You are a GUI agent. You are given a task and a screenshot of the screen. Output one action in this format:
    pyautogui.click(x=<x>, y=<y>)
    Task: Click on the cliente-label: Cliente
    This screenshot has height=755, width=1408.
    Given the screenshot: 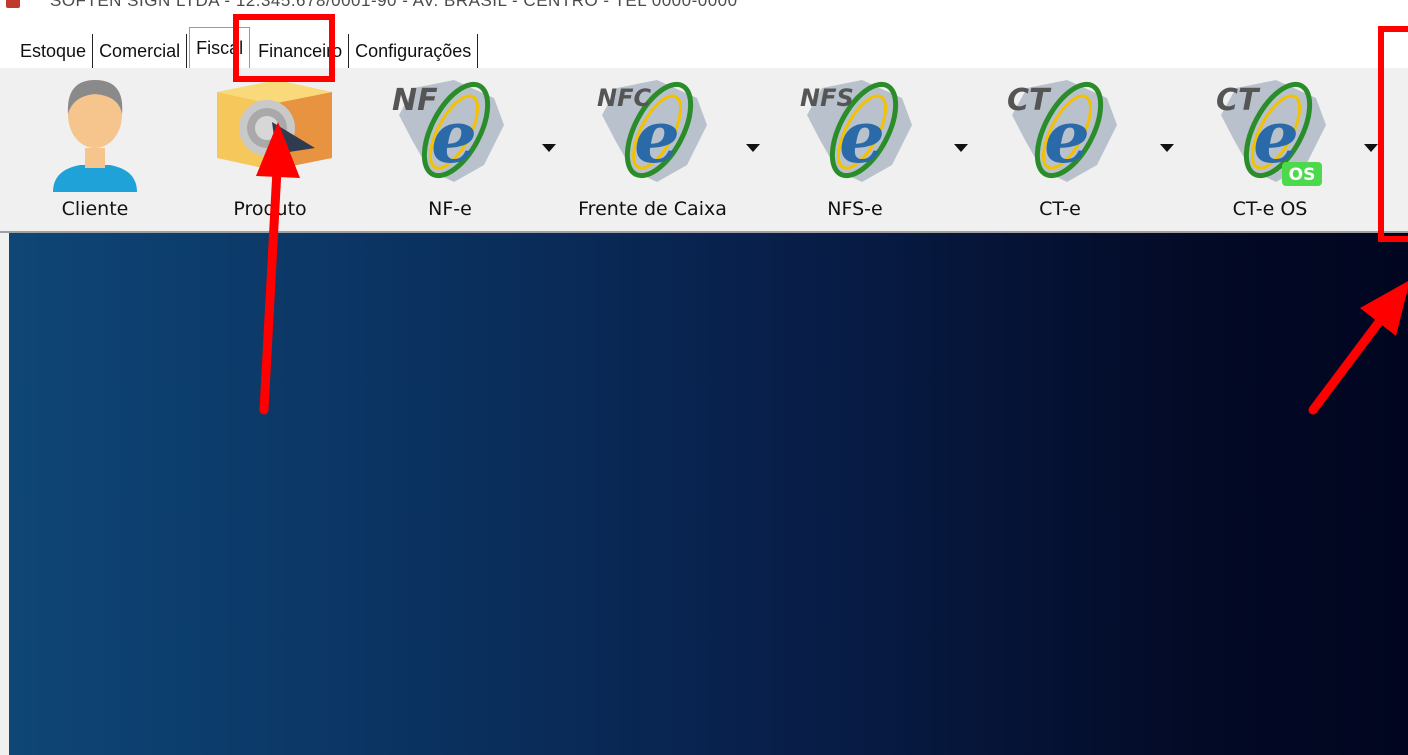 What is the action you would take?
    pyautogui.click(x=95, y=209)
    